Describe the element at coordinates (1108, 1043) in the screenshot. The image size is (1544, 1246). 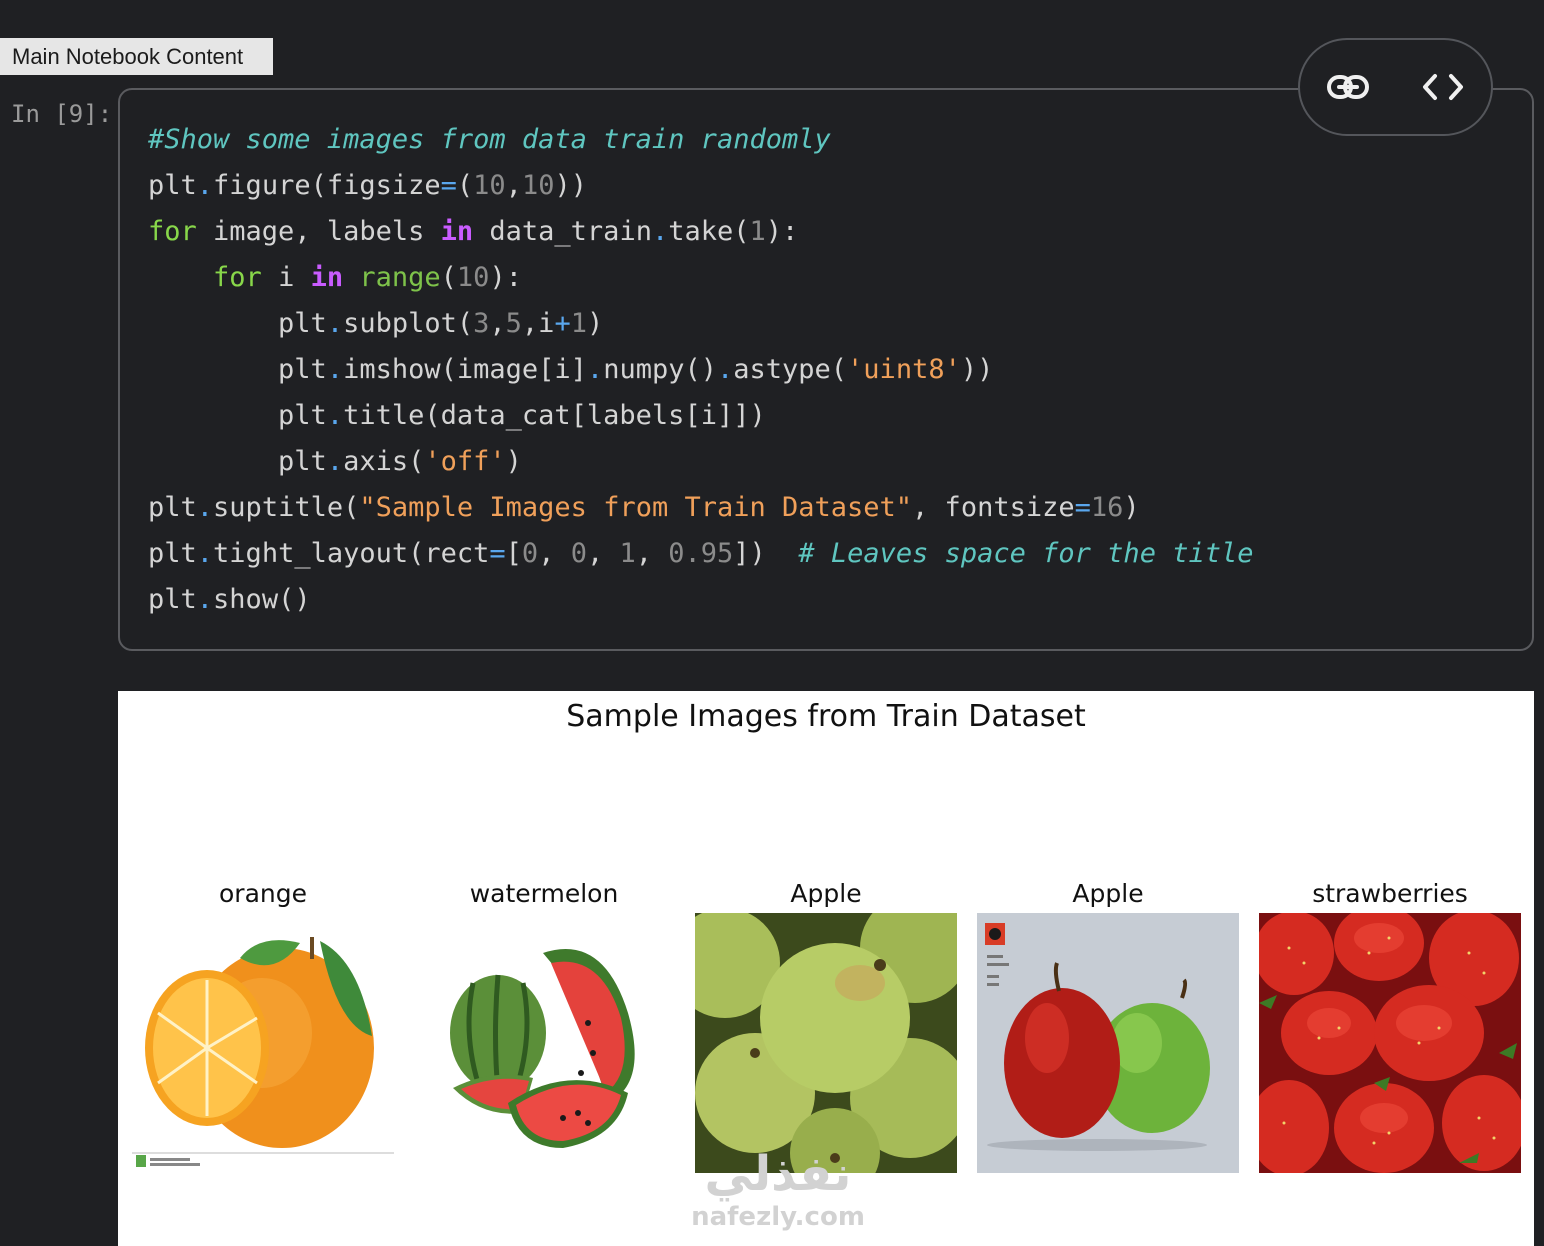
I see `red-green-apples-image` at that location.